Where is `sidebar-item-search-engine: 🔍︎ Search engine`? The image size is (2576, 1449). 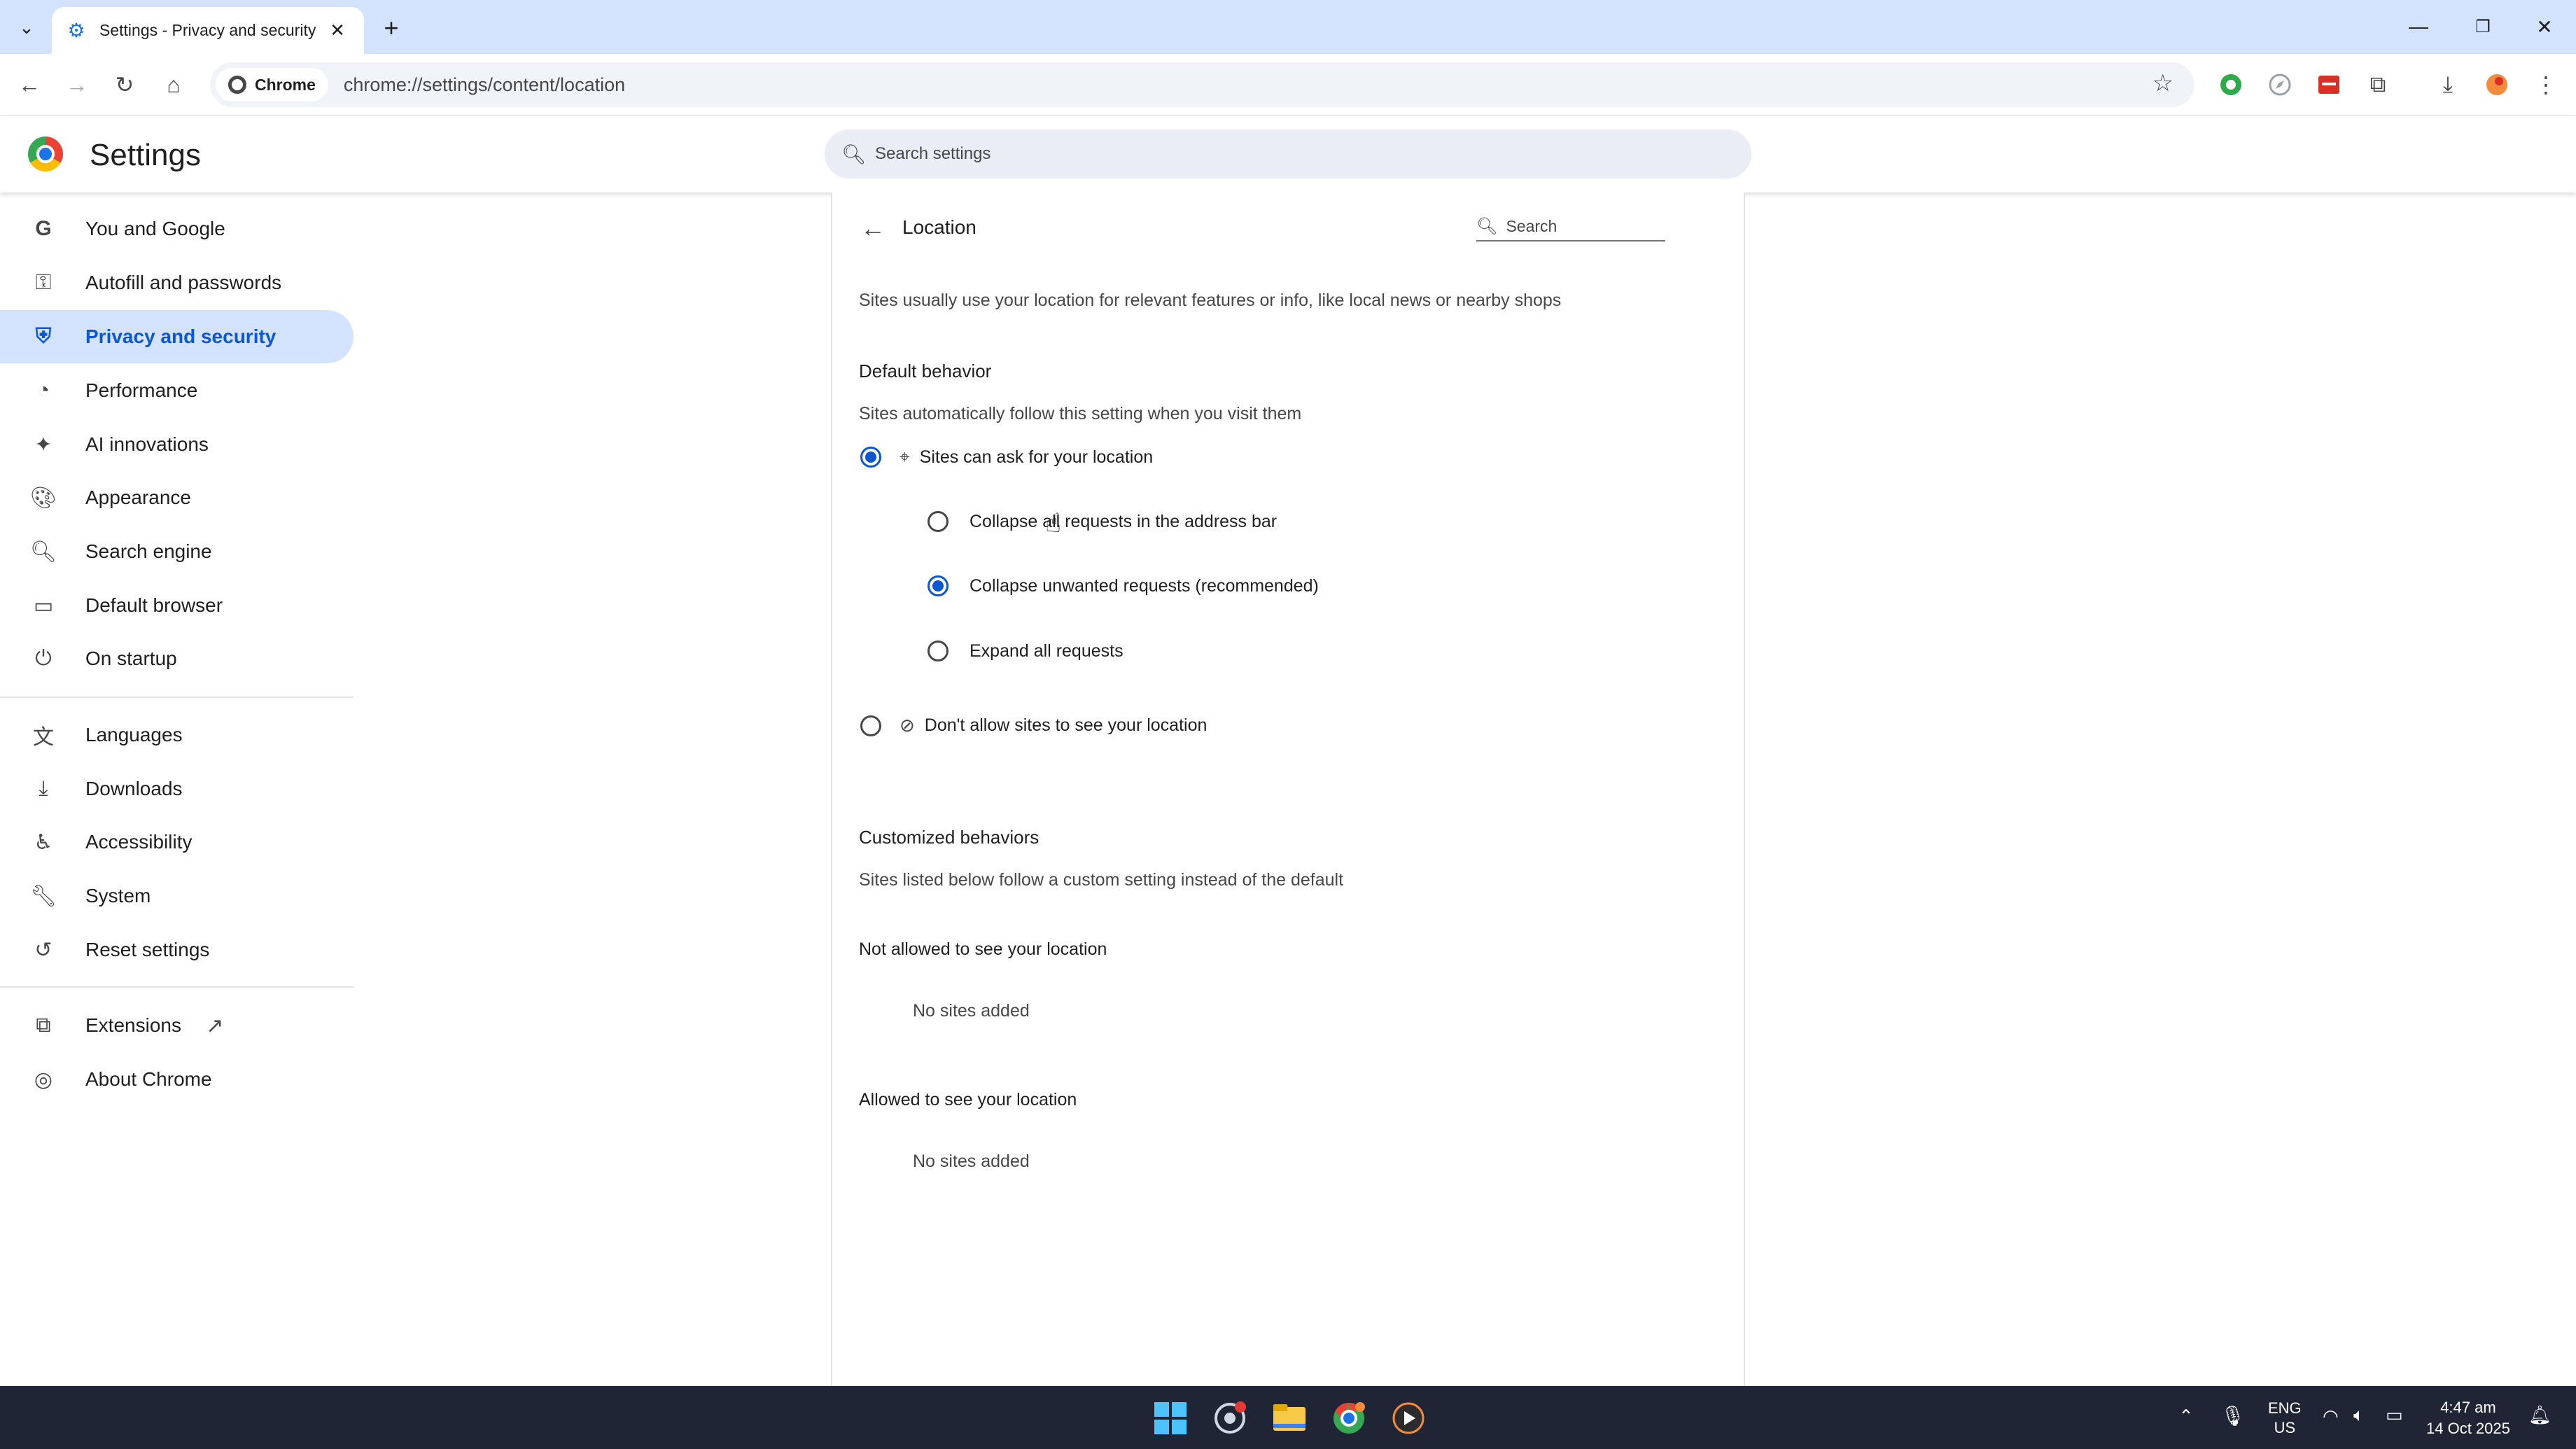 sidebar-item-search-engine: 🔍︎ Search engine is located at coordinates (177, 551).